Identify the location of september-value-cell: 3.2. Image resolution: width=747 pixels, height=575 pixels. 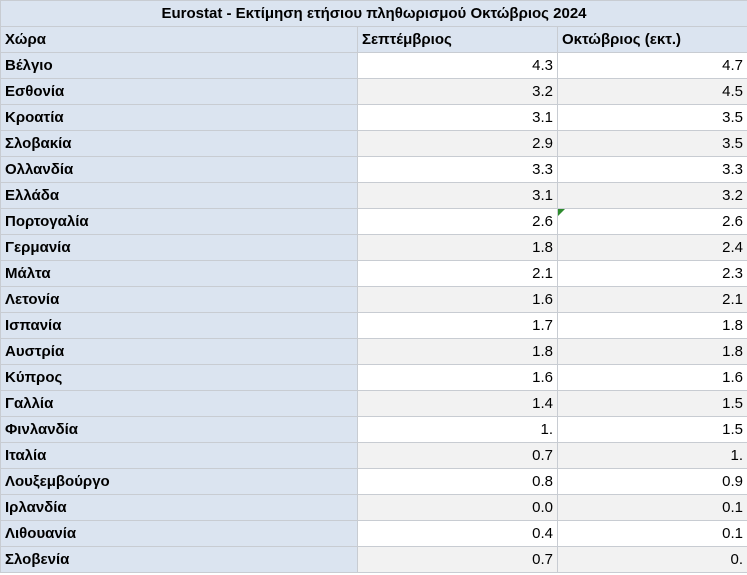
(457, 91).